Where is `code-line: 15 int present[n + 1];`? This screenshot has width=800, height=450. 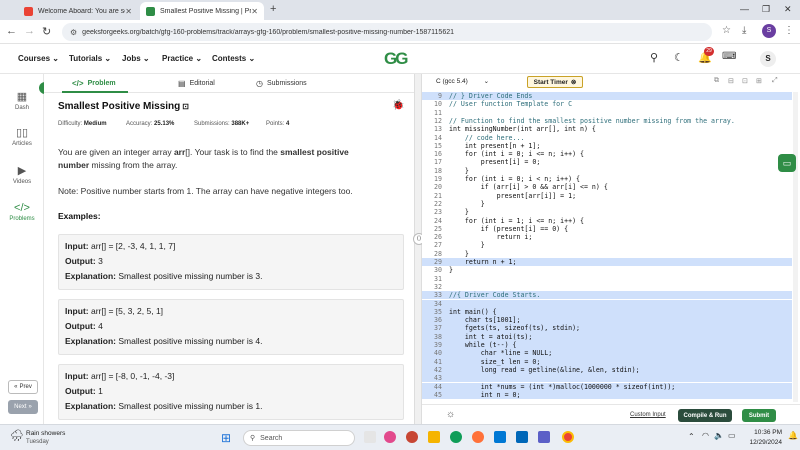
code-line: 15 int present[n + 1]; is located at coordinates (607, 146).